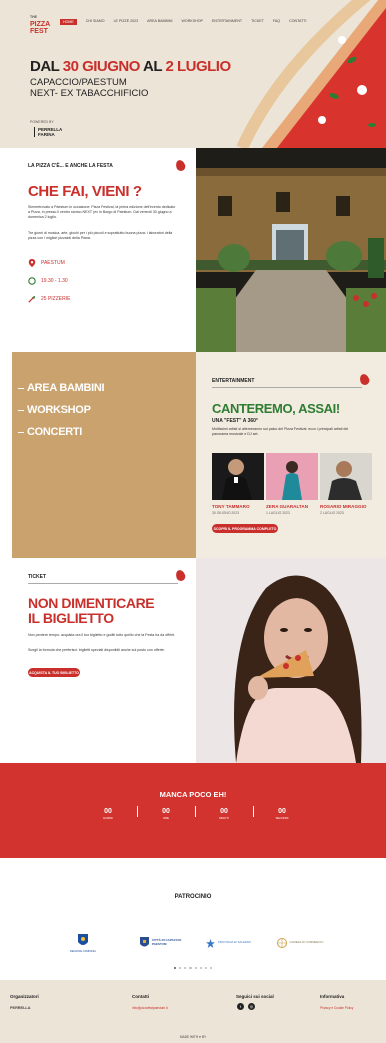 Image resolution: width=386 pixels, height=1043 pixels. Describe the element at coordinates (32, 263) in the screenshot. I see `map-pin-icon` at that location.